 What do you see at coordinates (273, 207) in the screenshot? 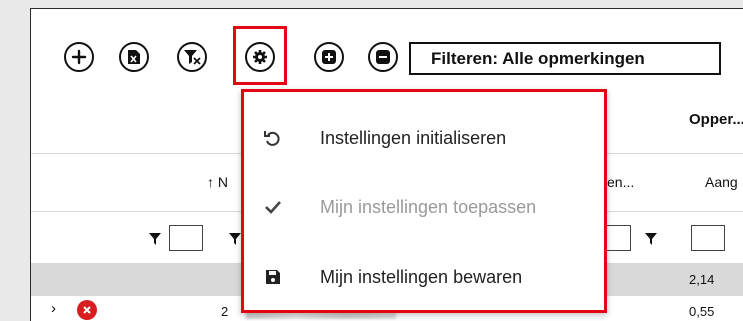
I see `checkmark-icon` at bounding box center [273, 207].